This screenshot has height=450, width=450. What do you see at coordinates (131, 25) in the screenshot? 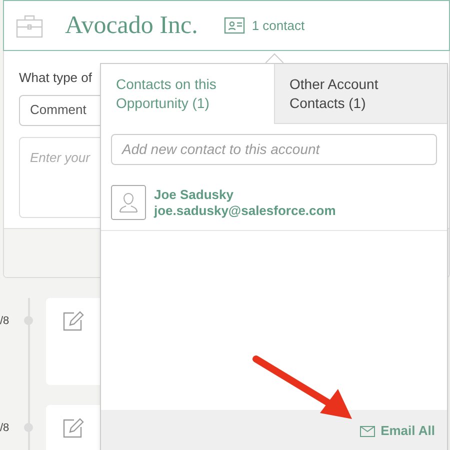
I see `account-title: Avocado Inc.` at bounding box center [131, 25].